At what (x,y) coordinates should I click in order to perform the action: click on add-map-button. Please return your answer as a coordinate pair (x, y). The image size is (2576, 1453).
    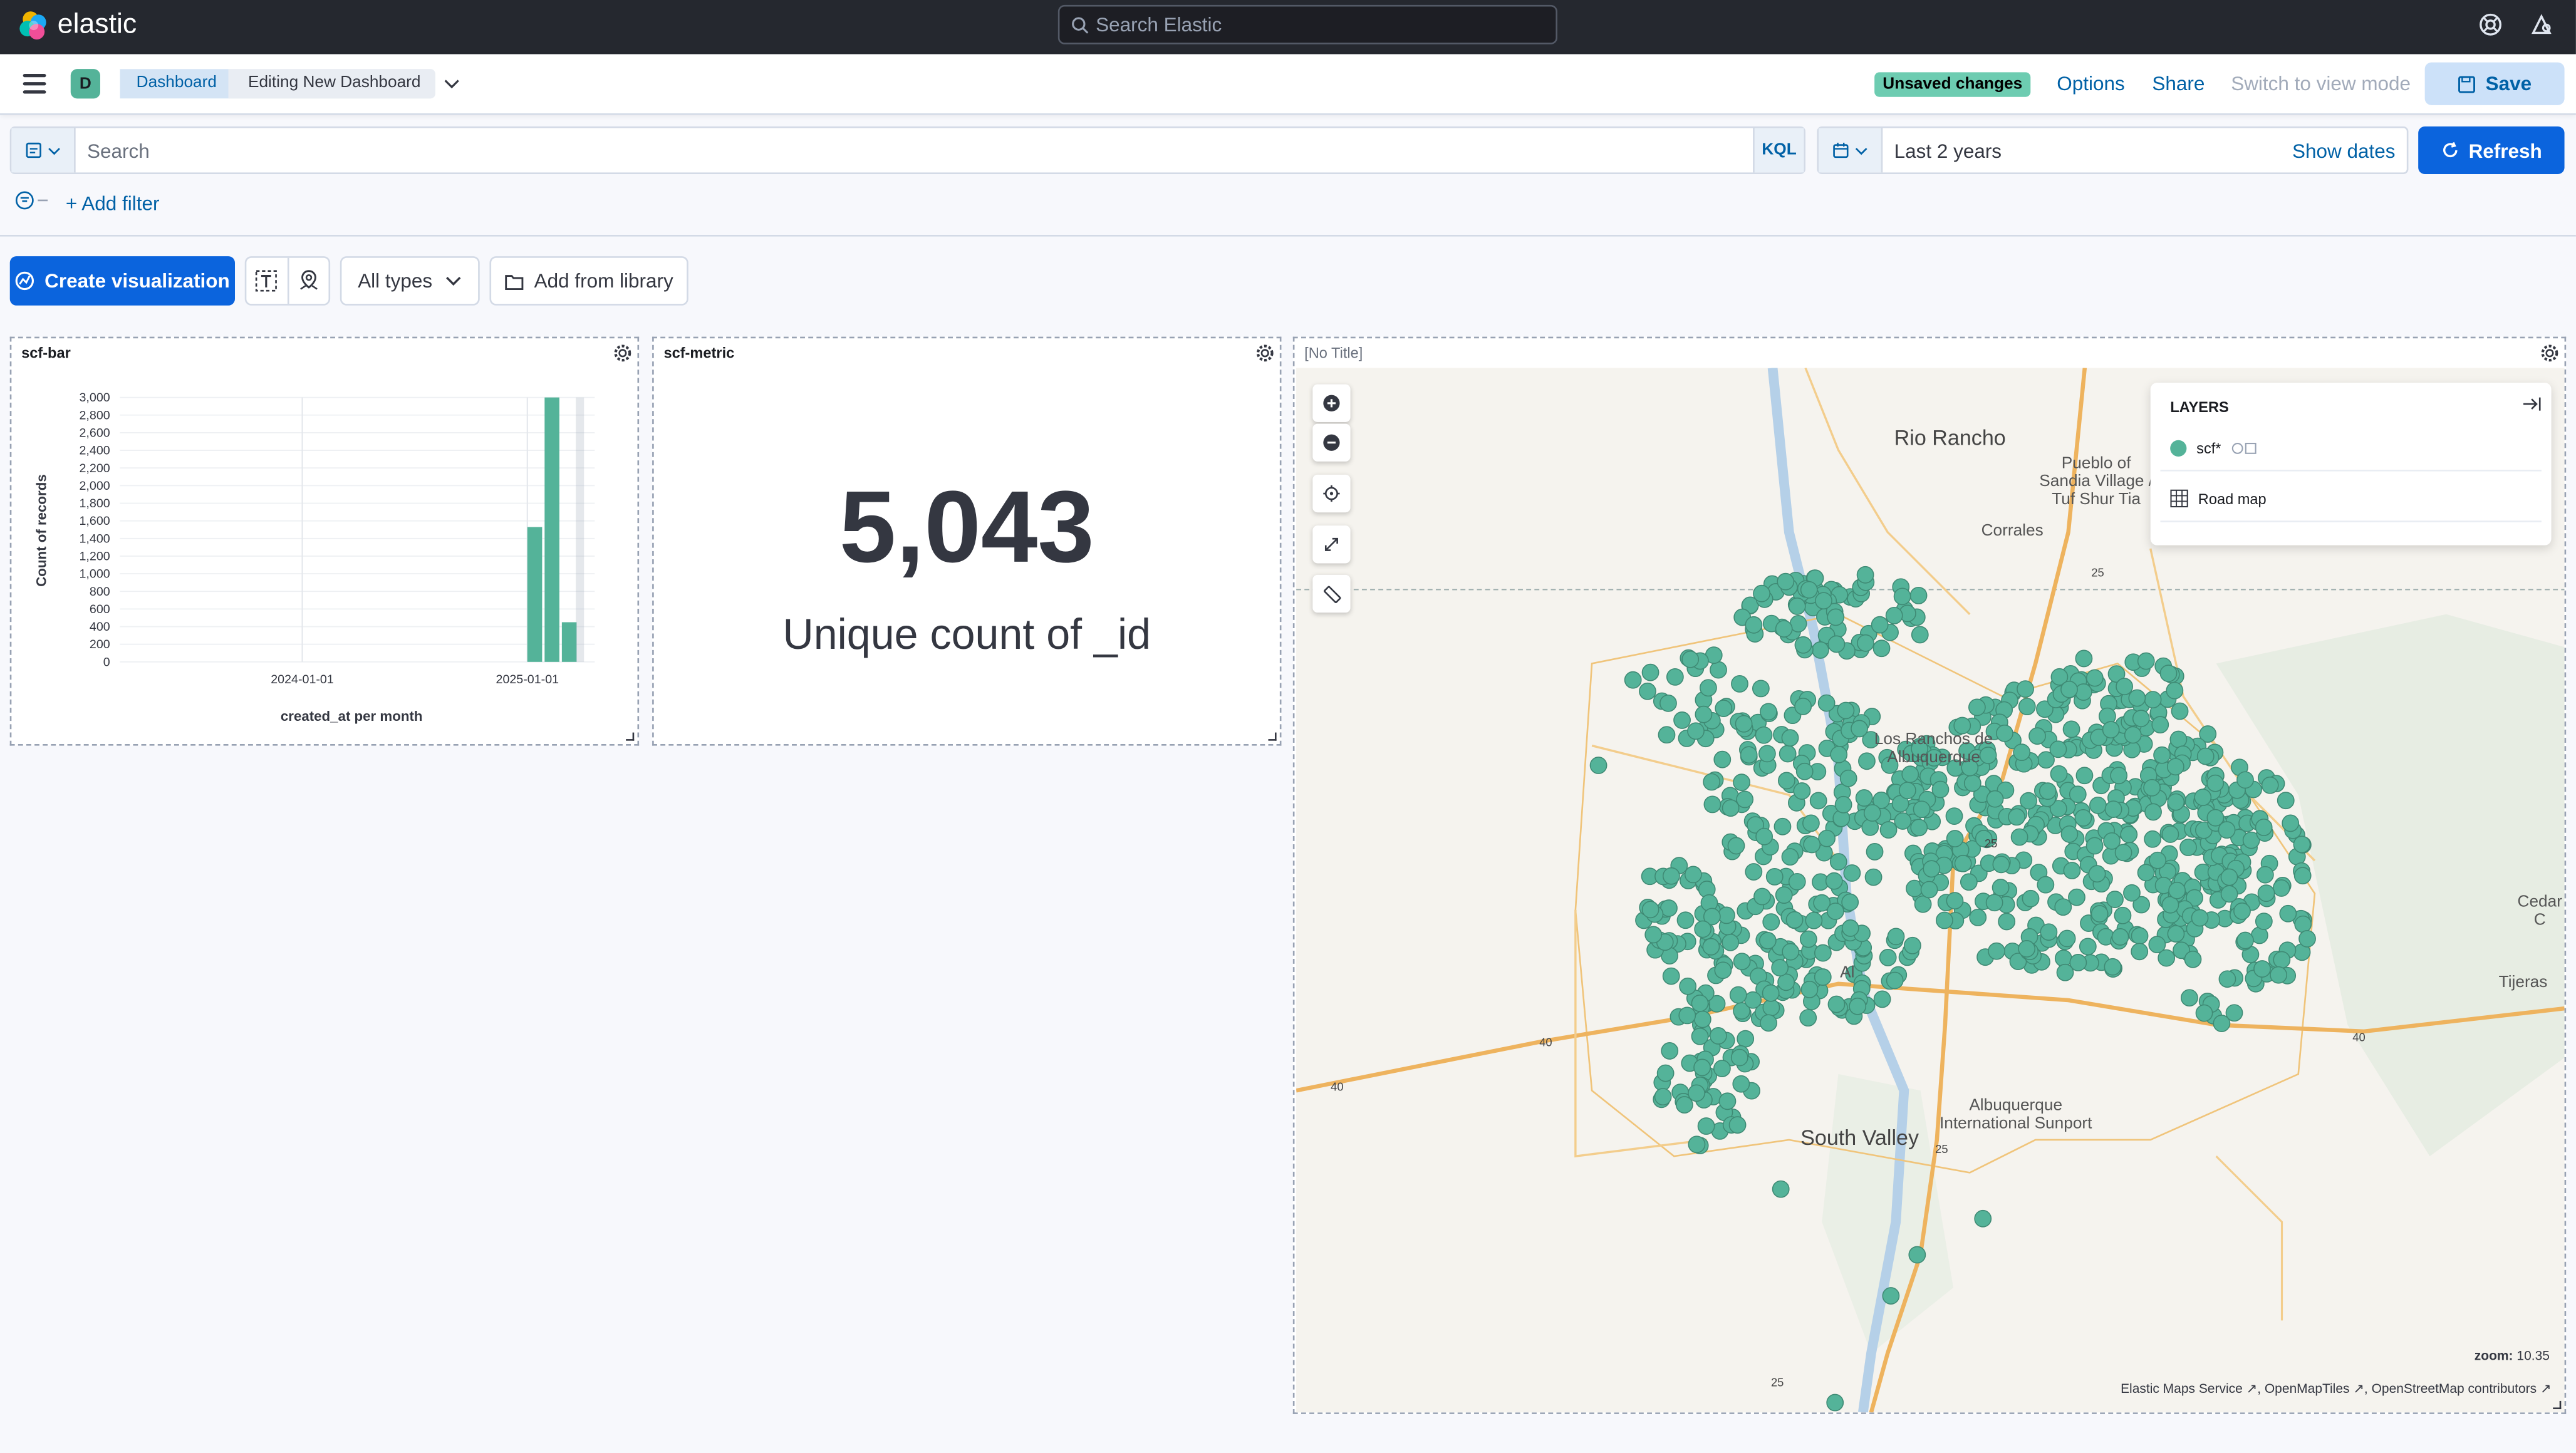
    Looking at the image, I should click on (308, 281).